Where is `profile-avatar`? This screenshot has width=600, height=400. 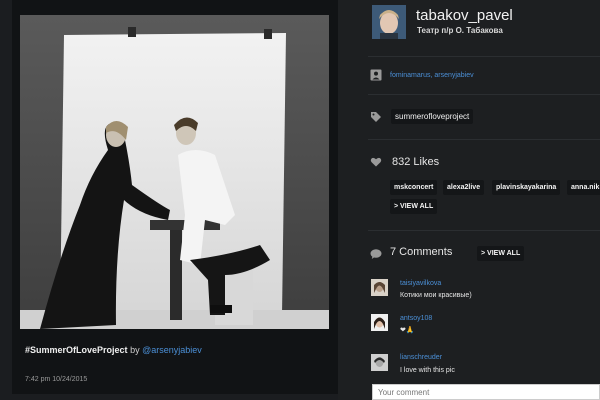
profile-avatar is located at coordinates (389, 22).